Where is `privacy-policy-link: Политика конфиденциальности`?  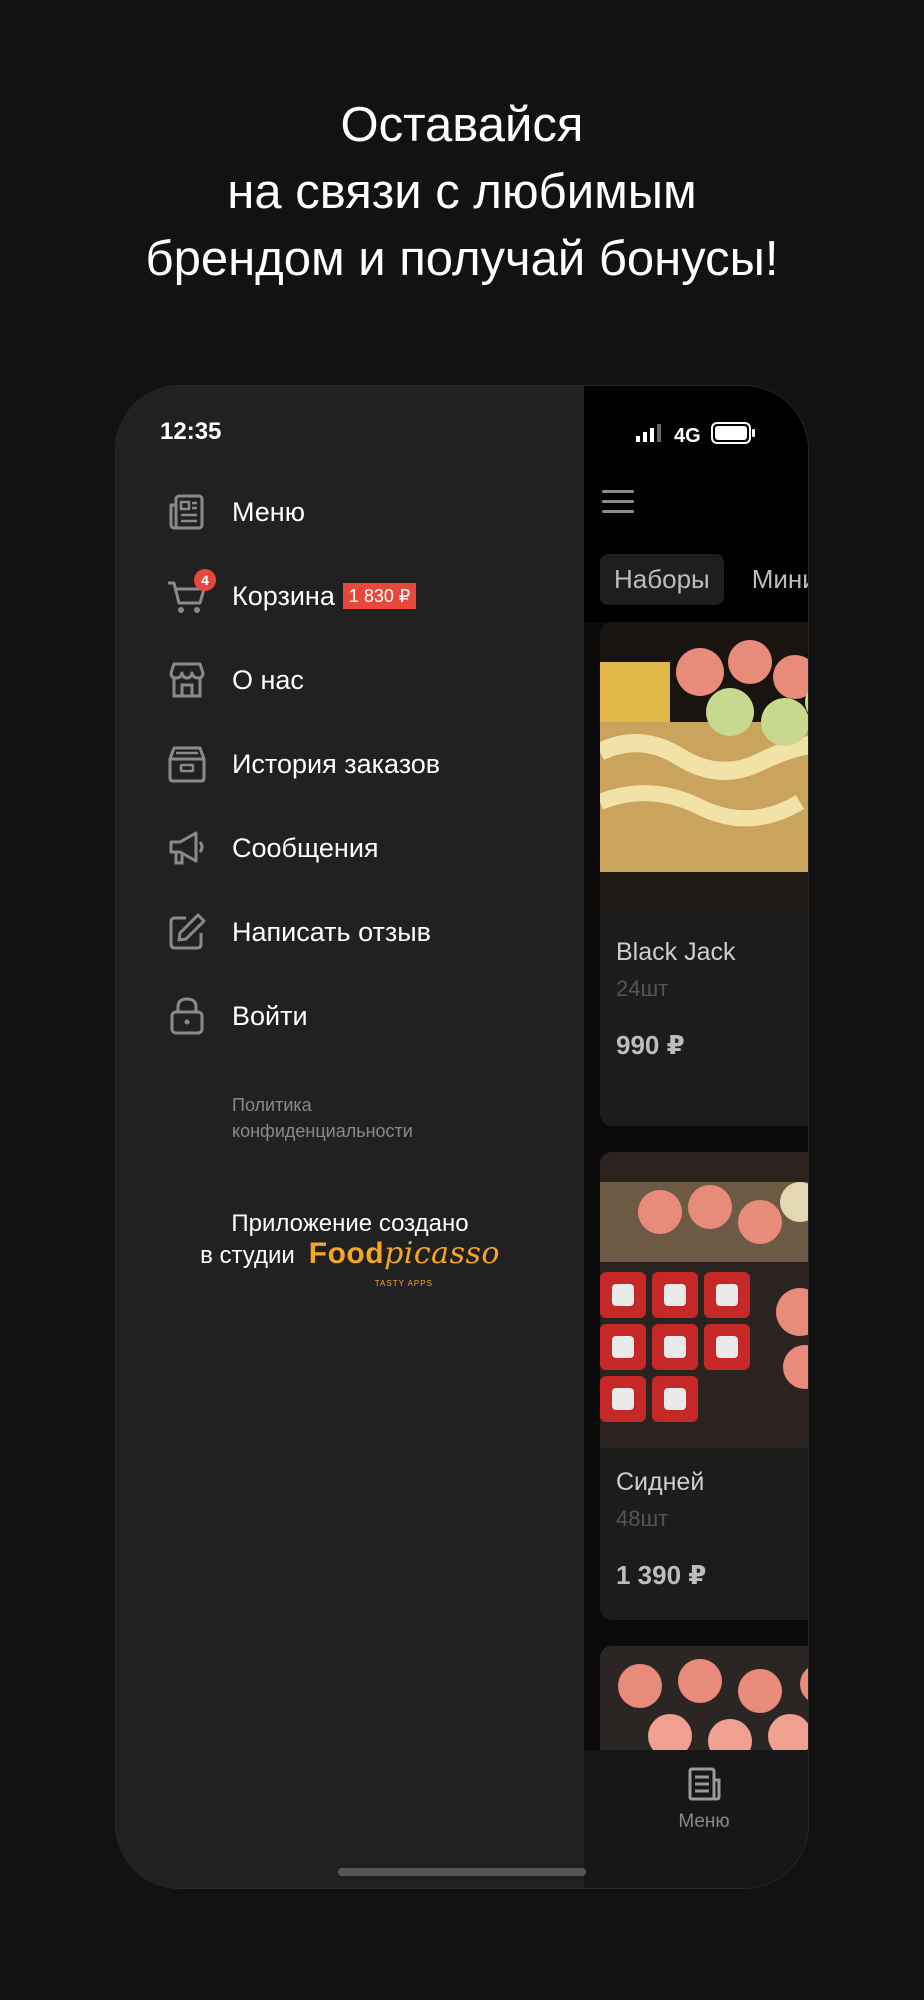
privacy-policy-link: Политика конфиденциальности is located at coordinates (362, 1118).